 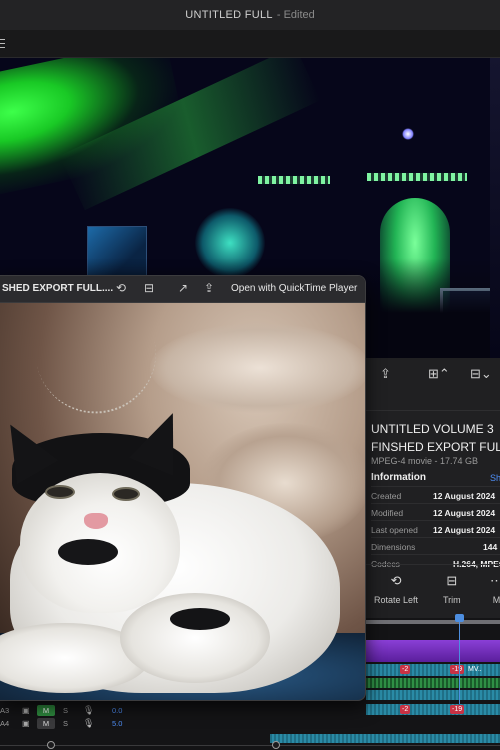 What do you see at coordinates (250, 745) in the screenshot?
I see `timeline-scrollbar` at bounding box center [250, 745].